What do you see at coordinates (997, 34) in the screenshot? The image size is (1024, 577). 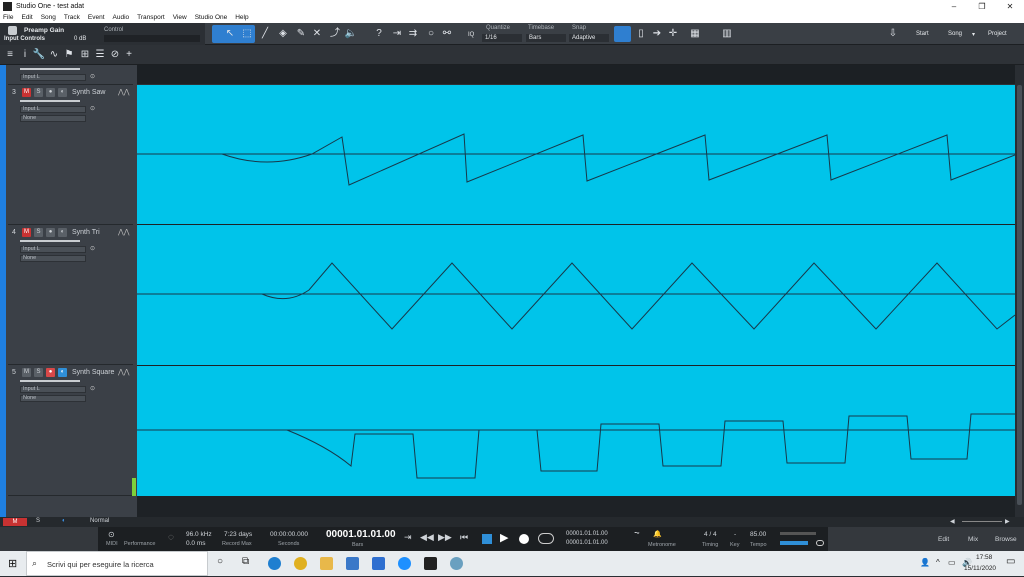 I see `project-tab: Project` at bounding box center [997, 34].